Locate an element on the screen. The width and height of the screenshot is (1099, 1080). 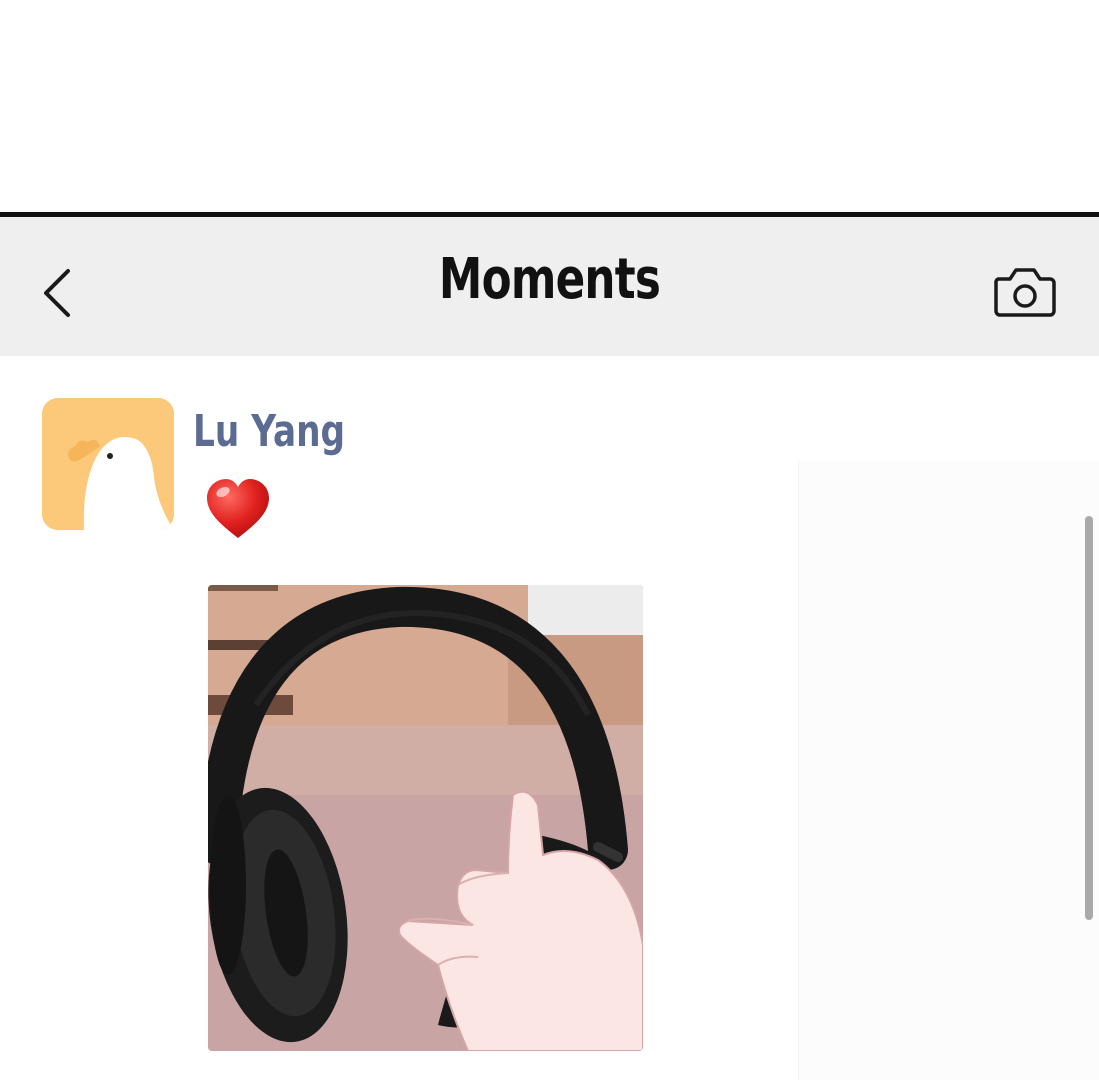
nav-bar: Moments is located at coordinates (549, 286).